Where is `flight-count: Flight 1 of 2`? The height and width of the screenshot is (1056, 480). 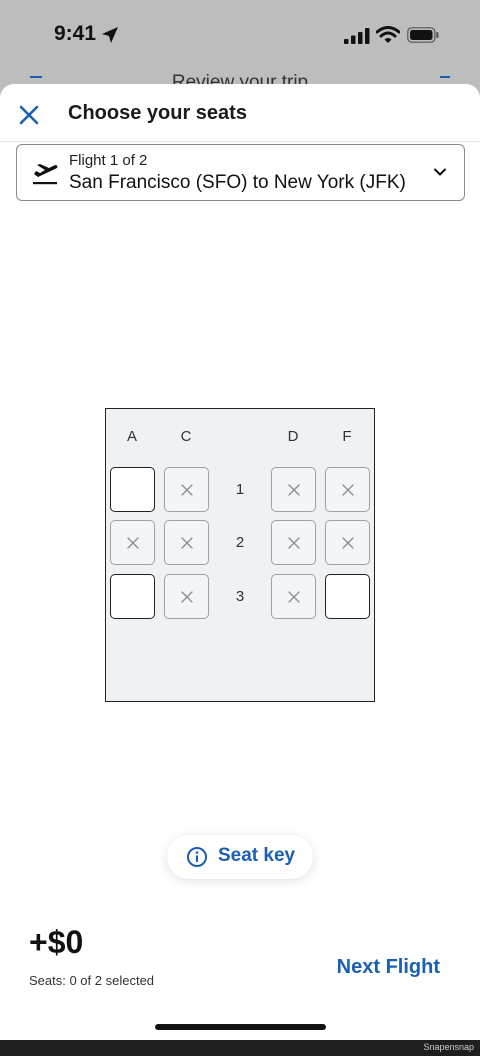
flight-count: Flight 1 of 2 is located at coordinates (108, 160).